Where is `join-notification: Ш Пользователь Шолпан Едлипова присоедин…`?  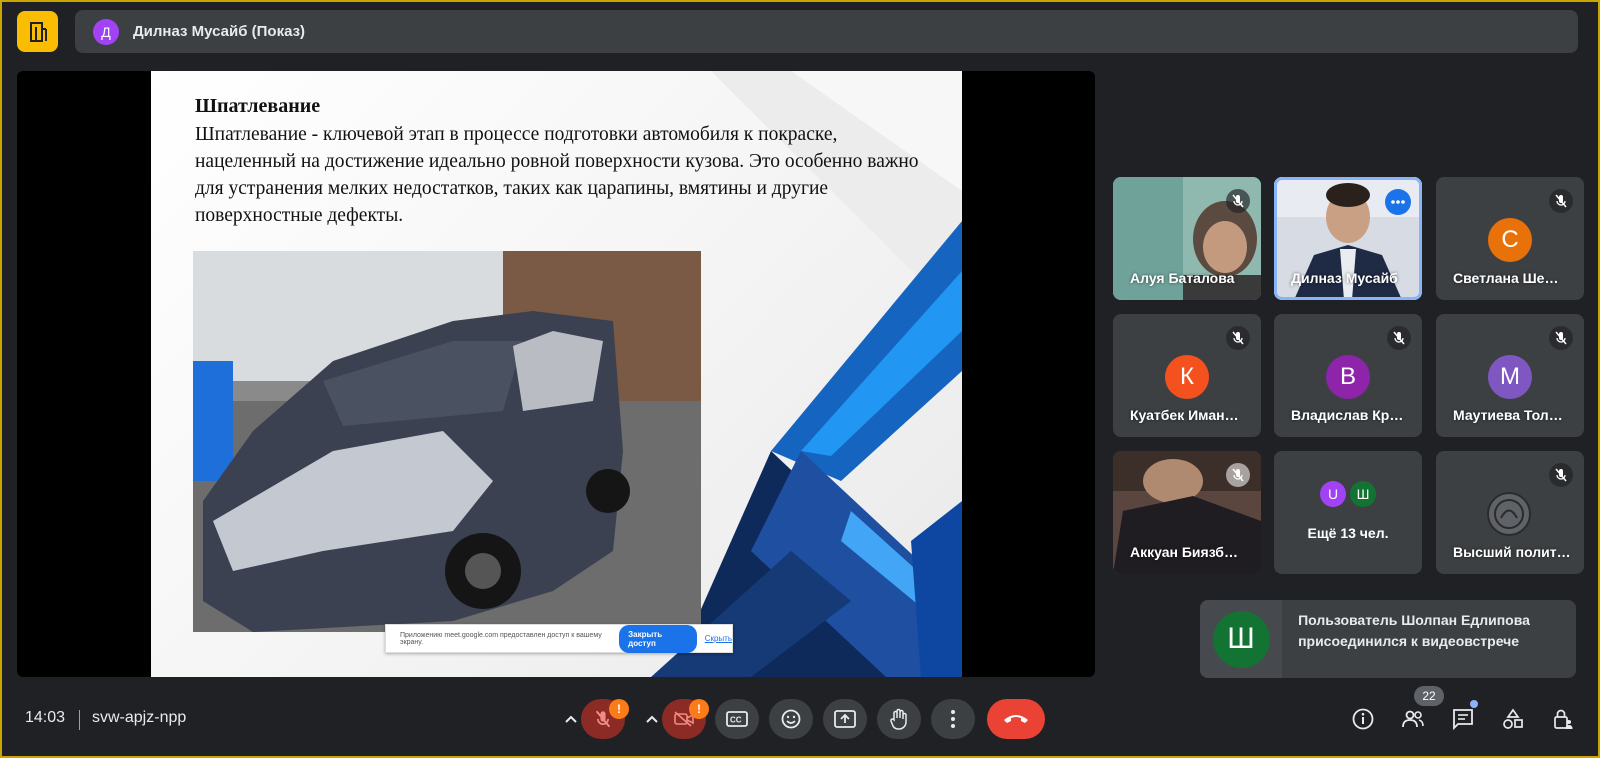
join-notification: Ш Пользователь Шолпан Едлипова присоедин… is located at coordinates (1388, 639).